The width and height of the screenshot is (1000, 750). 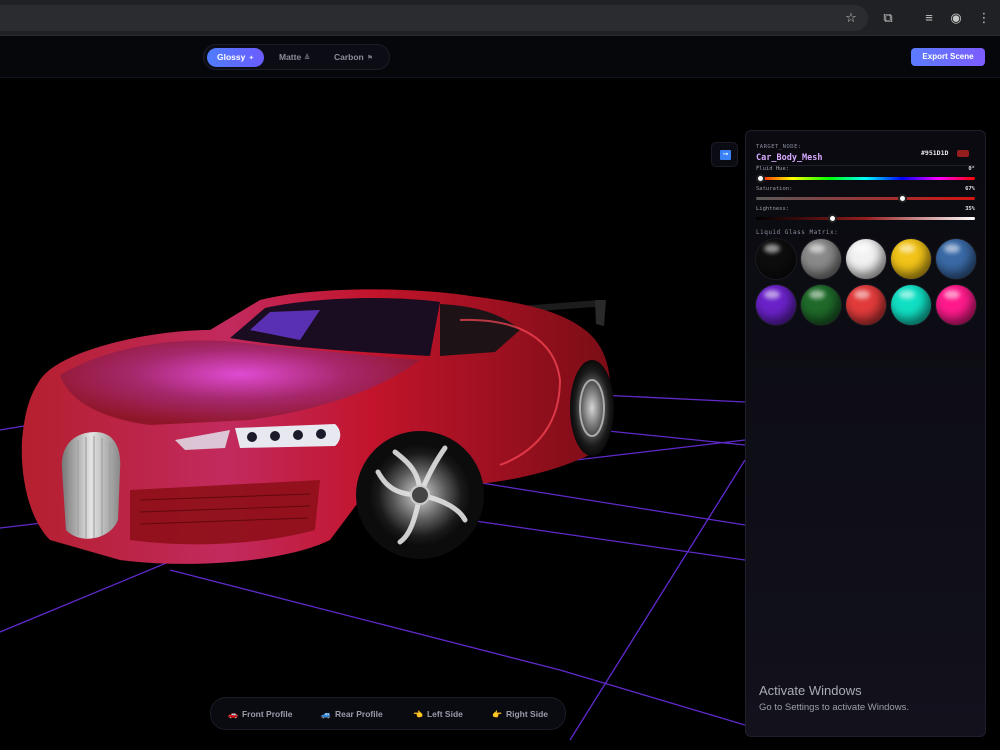 I want to click on lightness-value: 35%, so click(x=970, y=209).